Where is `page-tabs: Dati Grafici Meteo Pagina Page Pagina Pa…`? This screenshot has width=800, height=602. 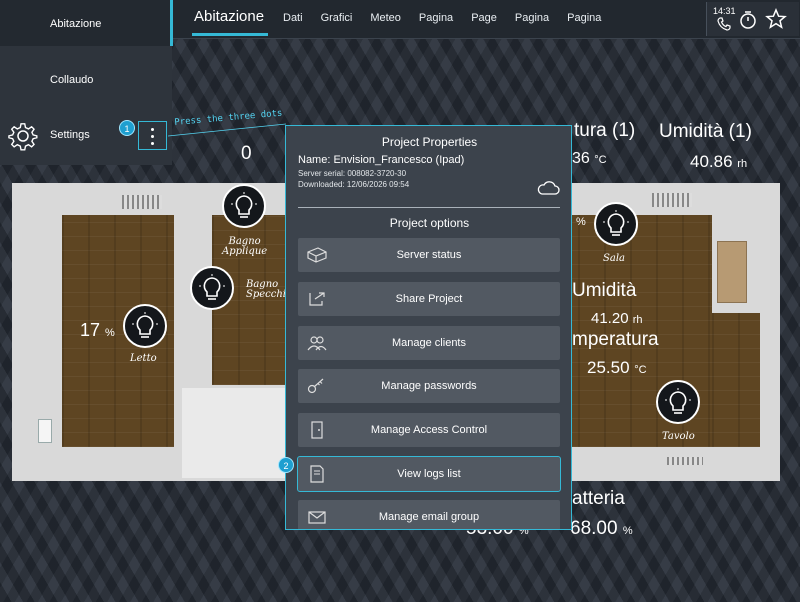 page-tabs: Dati Grafici Meteo Pagina Page Pagina Pa… is located at coordinates (451, 18).